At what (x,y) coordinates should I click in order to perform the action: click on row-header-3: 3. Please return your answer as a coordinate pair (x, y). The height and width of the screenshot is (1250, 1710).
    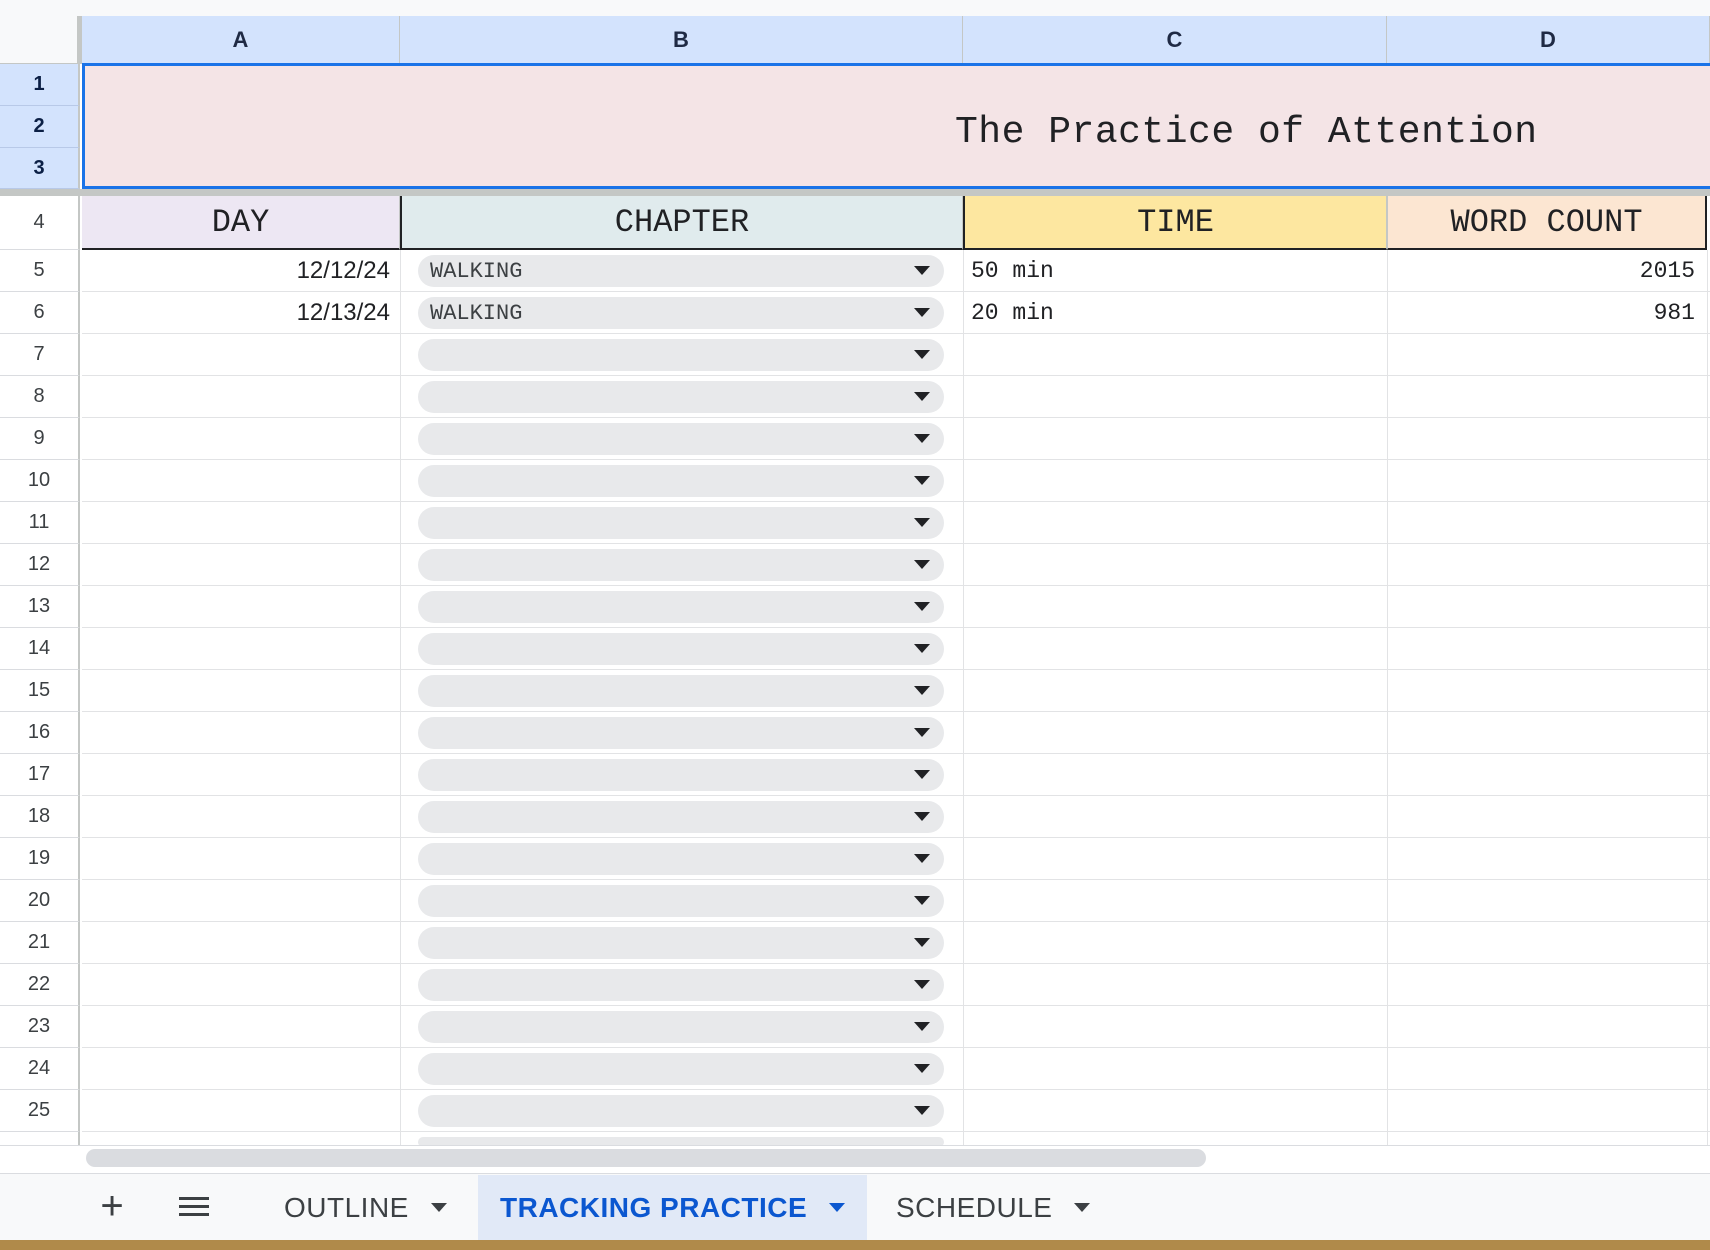
    Looking at the image, I should click on (40, 168).